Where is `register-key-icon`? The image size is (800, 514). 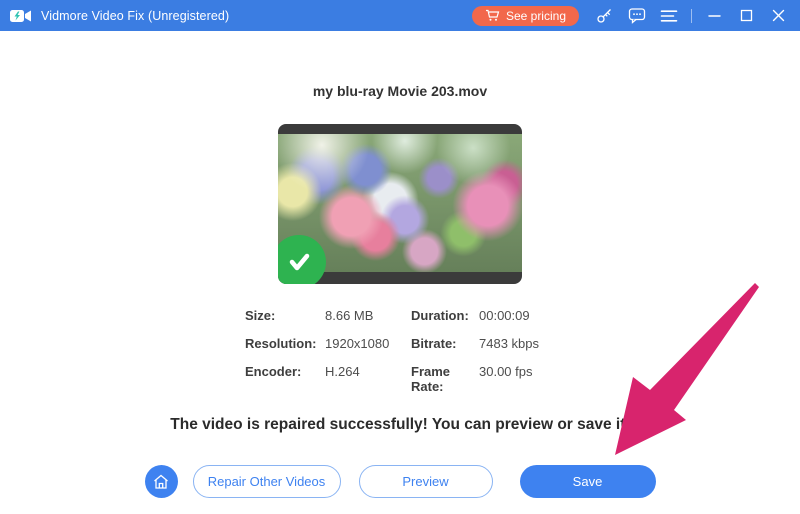 register-key-icon is located at coordinates (604, 15).